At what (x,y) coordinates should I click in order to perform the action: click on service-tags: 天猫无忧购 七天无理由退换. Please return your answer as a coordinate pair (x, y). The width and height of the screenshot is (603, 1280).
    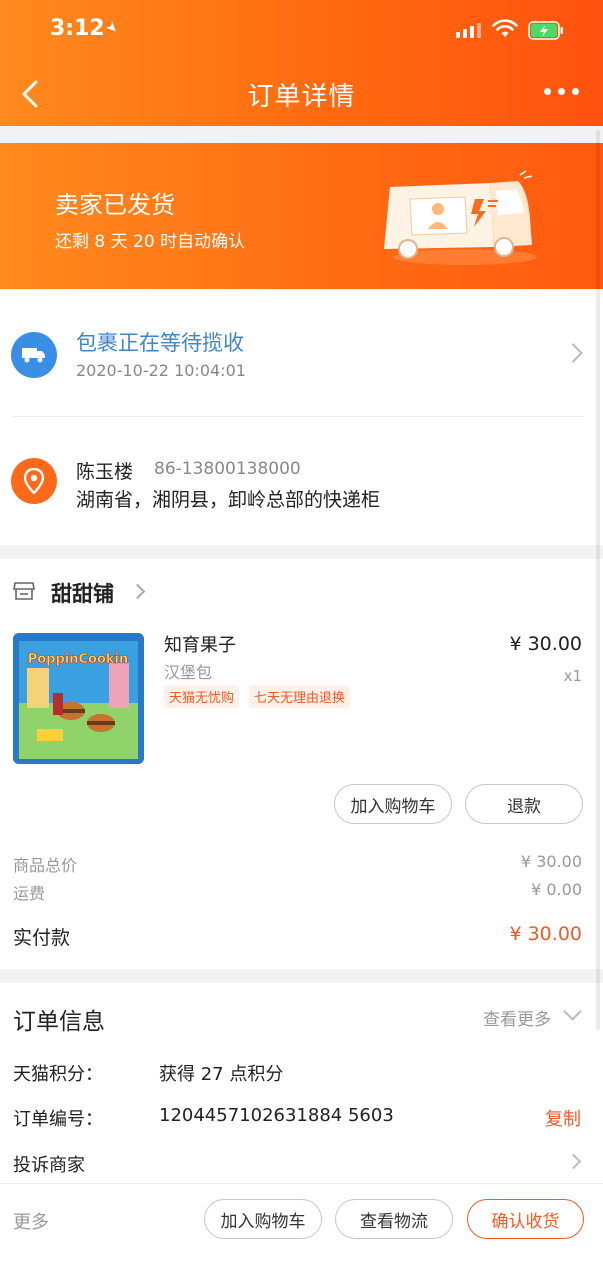
    Looking at the image, I should click on (257, 696).